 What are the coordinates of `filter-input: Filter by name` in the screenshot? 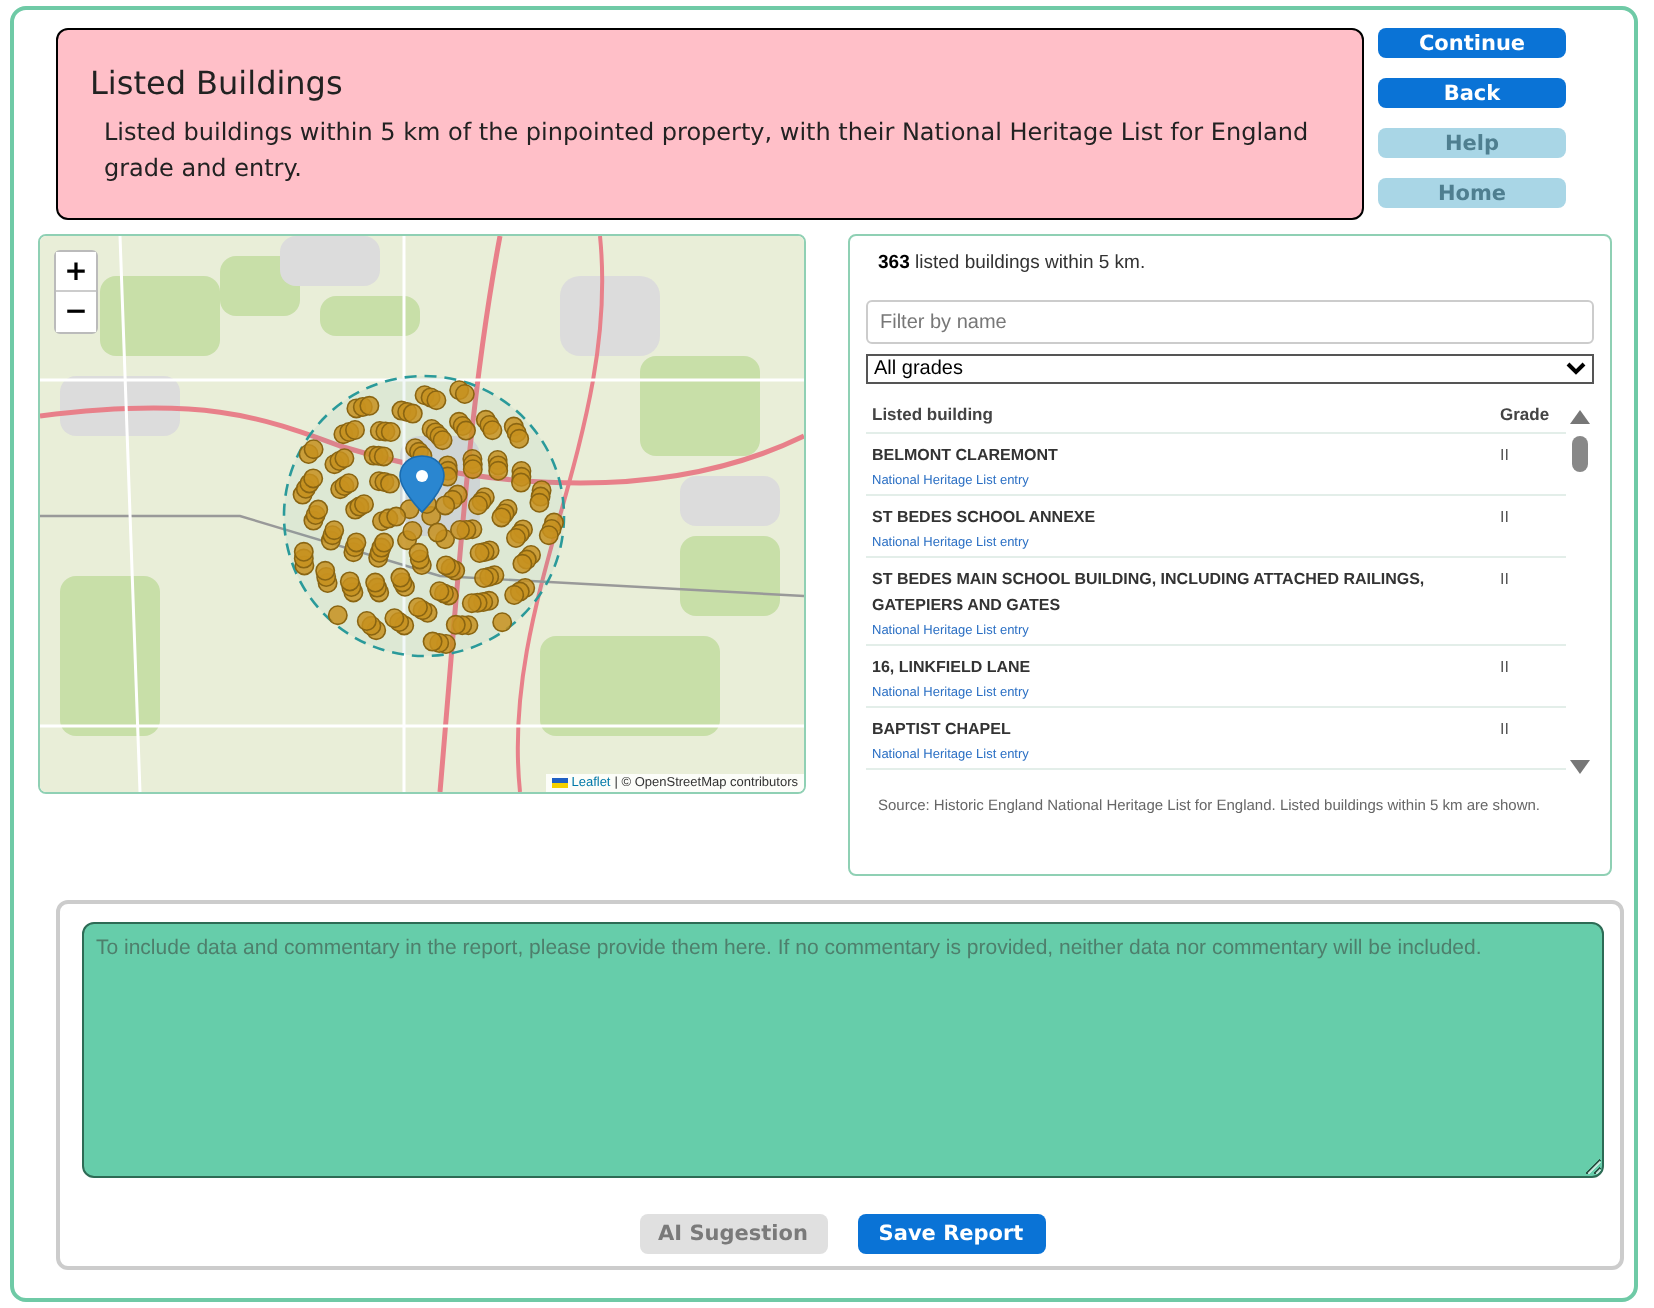 It's located at (1230, 322).